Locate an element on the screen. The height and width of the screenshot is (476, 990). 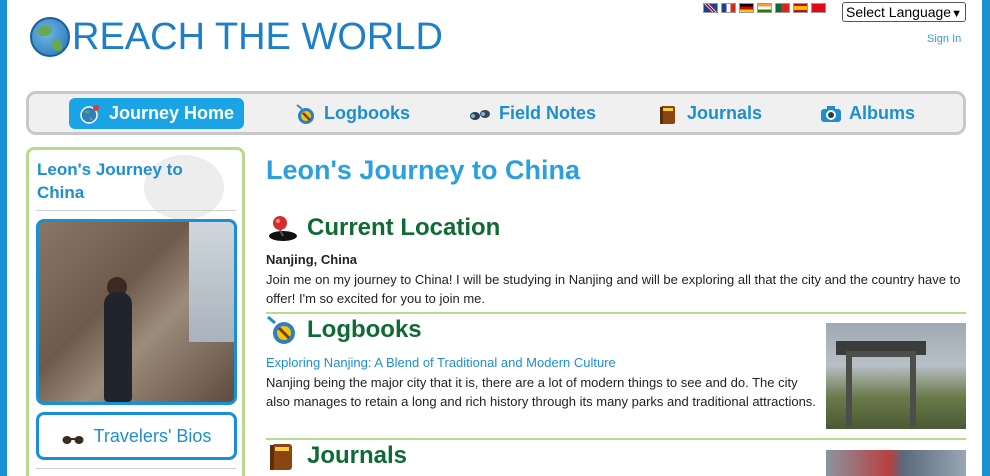
traveler-photo is located at coordinates (136, 312).